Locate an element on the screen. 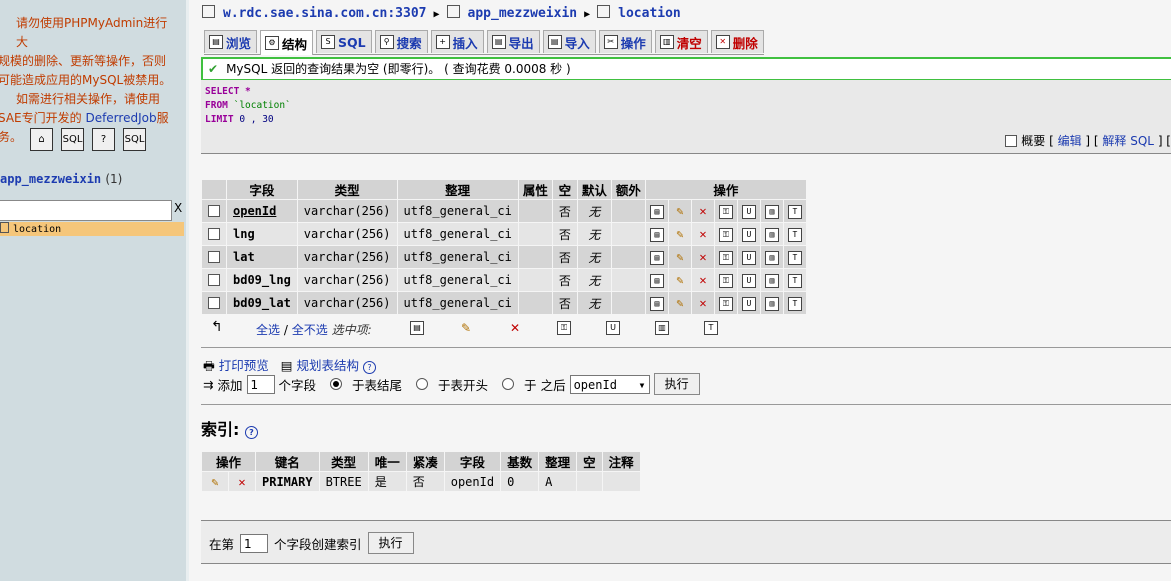 The height and width of the screenshot is (581, 1171). action-cell: ⚿ is located at coordinates (725, 234).